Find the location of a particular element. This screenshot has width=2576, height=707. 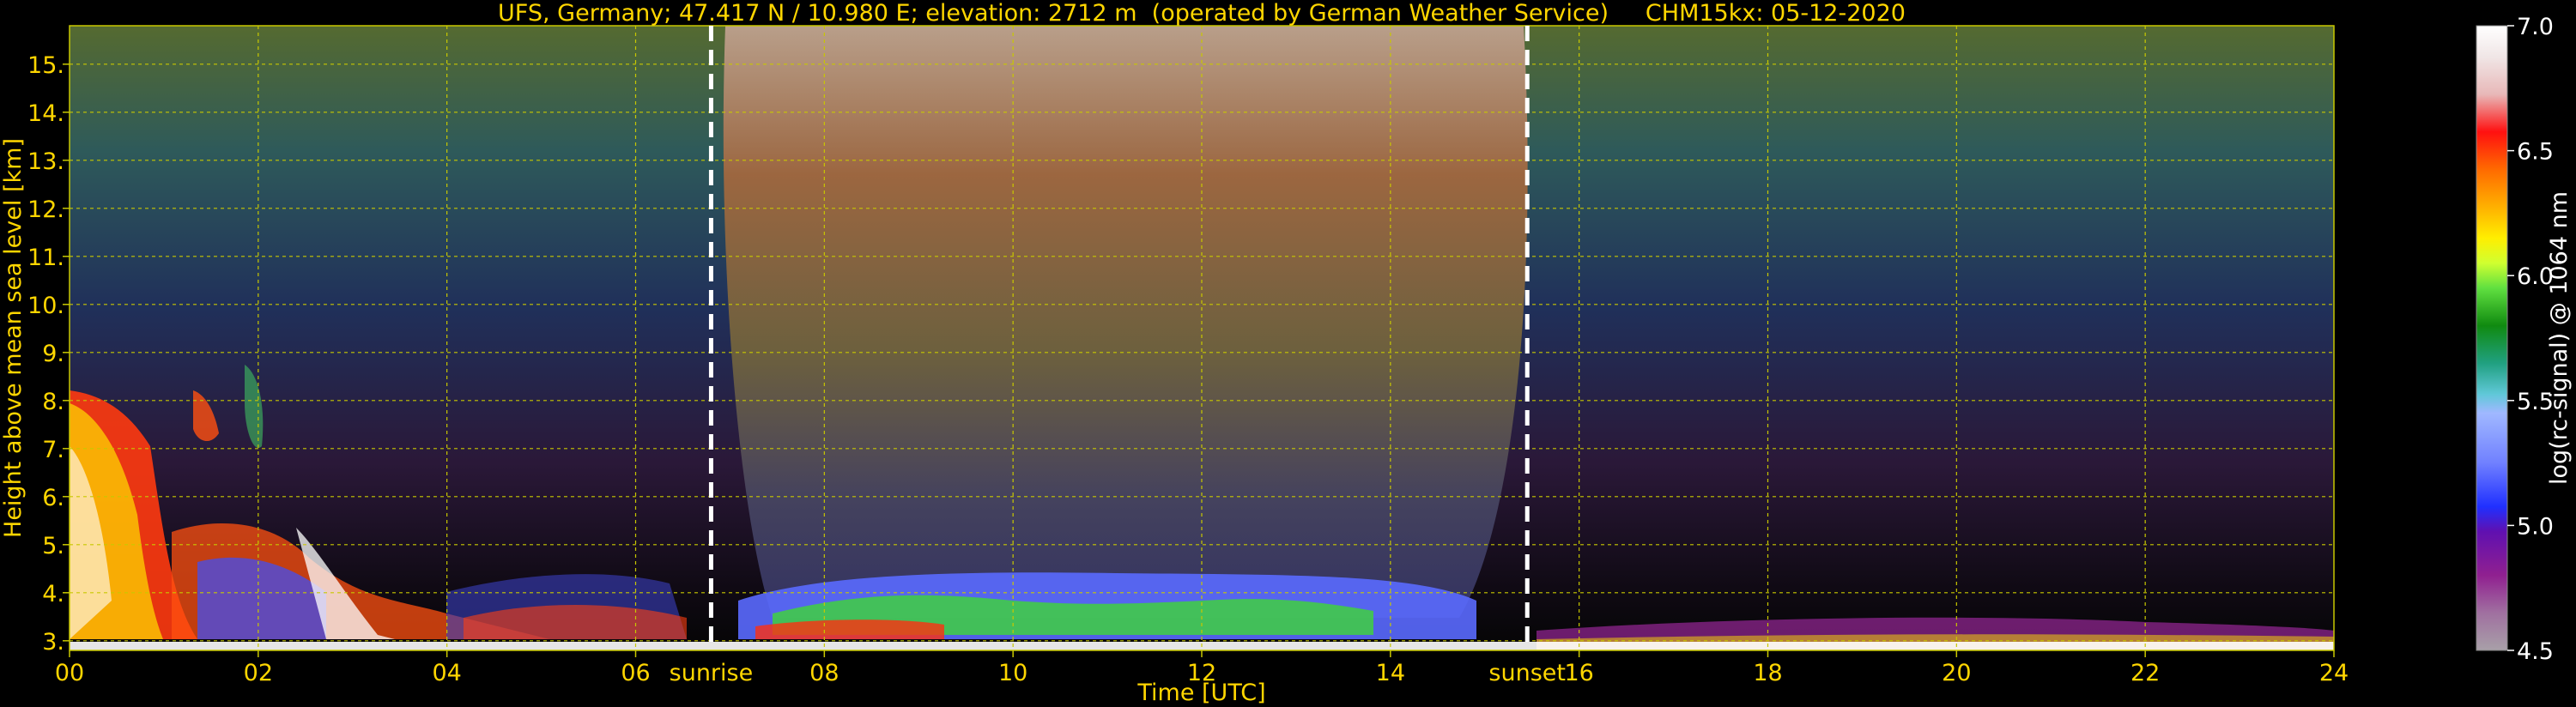

x-tick-label: 24 is located at coordinates (2334, 673).